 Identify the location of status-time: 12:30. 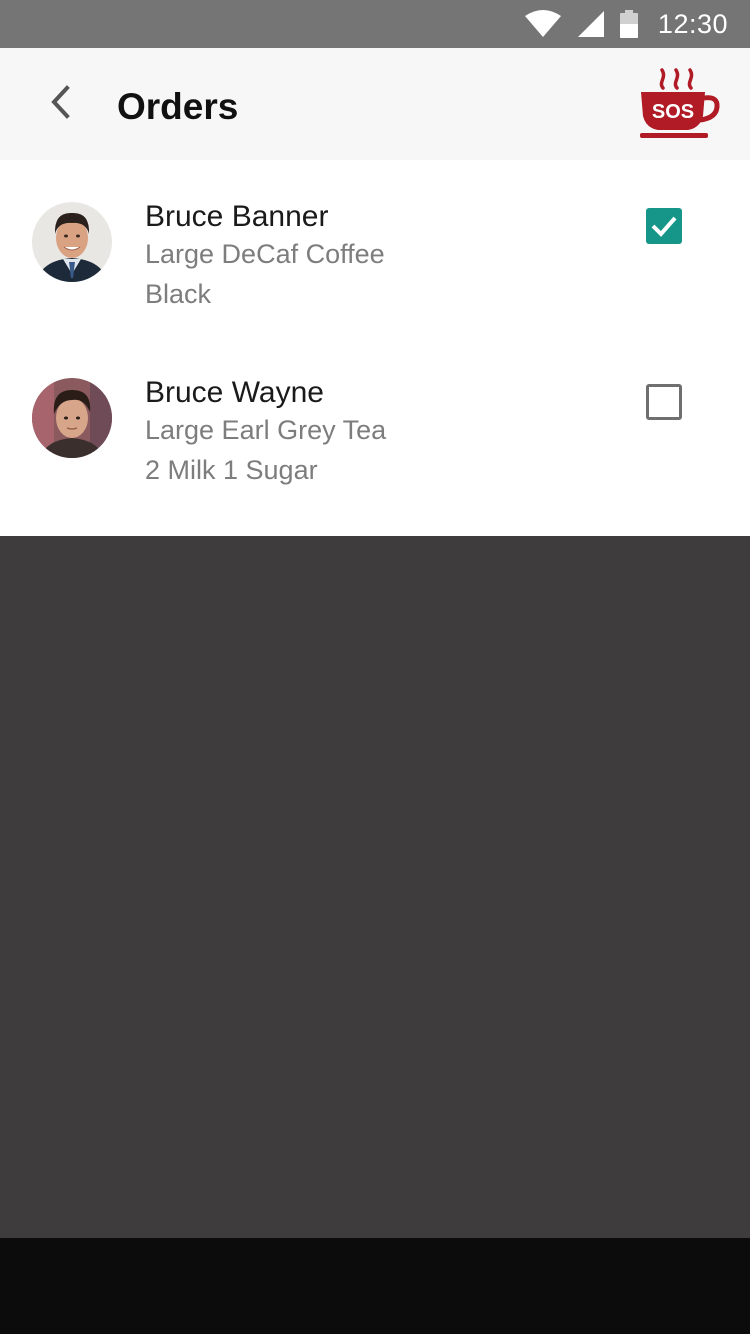
(692, 23).